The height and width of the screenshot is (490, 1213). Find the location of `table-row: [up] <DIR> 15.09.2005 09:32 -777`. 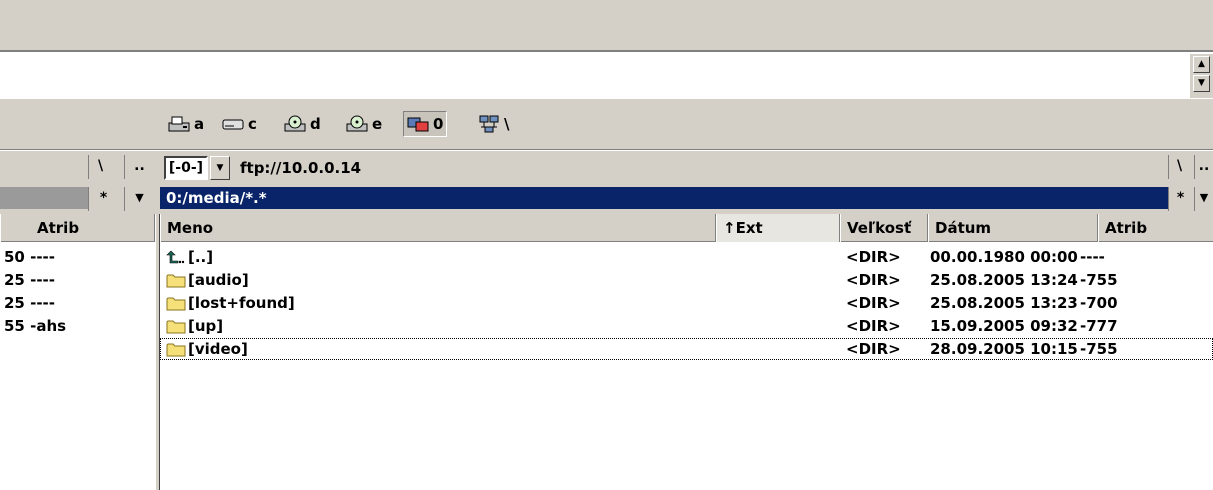

table-row: [up] <DIR> 15.09.2005 09:32 -777 is located at coordinates (686, 326).